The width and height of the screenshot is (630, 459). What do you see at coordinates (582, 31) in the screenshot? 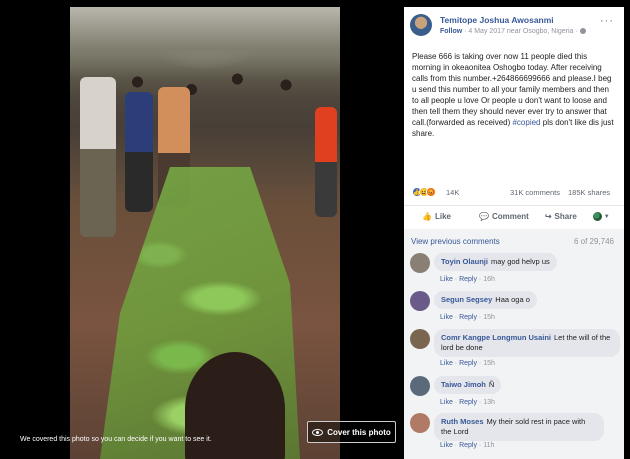
I see `globe-icon` at bounding box center [582, 31].